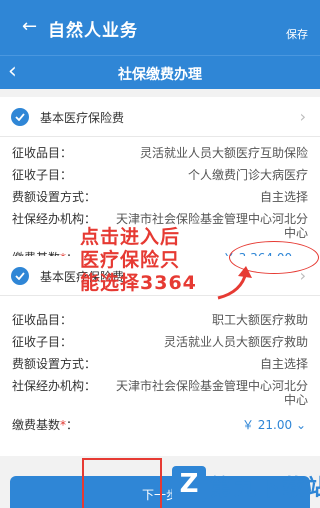 This screenshot has height=508, width=320. Describe the element at coordinates (72, 425) in the screenshot. I see `row-key-colon: ：` at that location.